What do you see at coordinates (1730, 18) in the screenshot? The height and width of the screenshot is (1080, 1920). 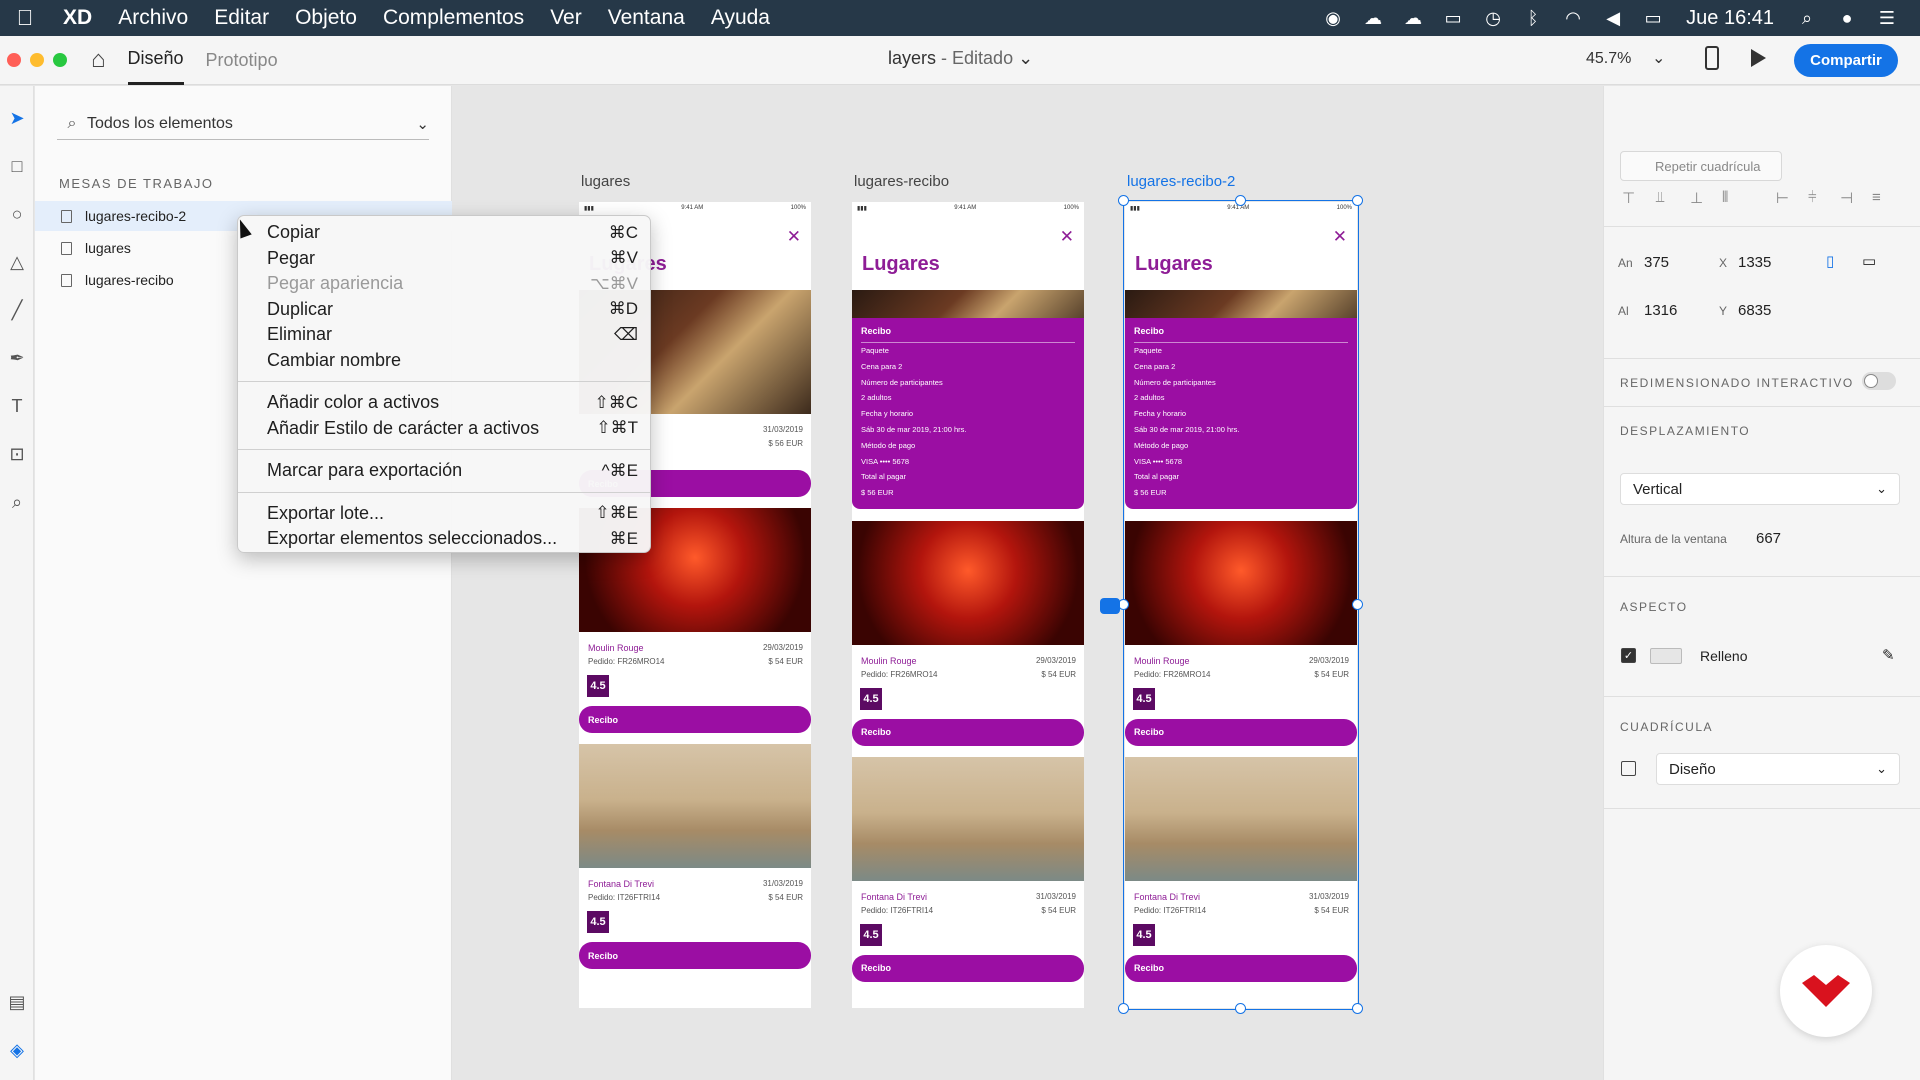 I see `clock: Jue 16:41` at bounding box center [1730, 18].